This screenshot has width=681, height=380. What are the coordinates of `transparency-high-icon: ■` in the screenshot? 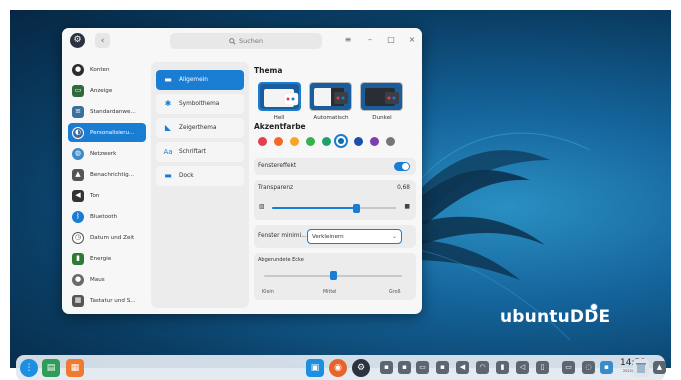 It's located at (407, 206).